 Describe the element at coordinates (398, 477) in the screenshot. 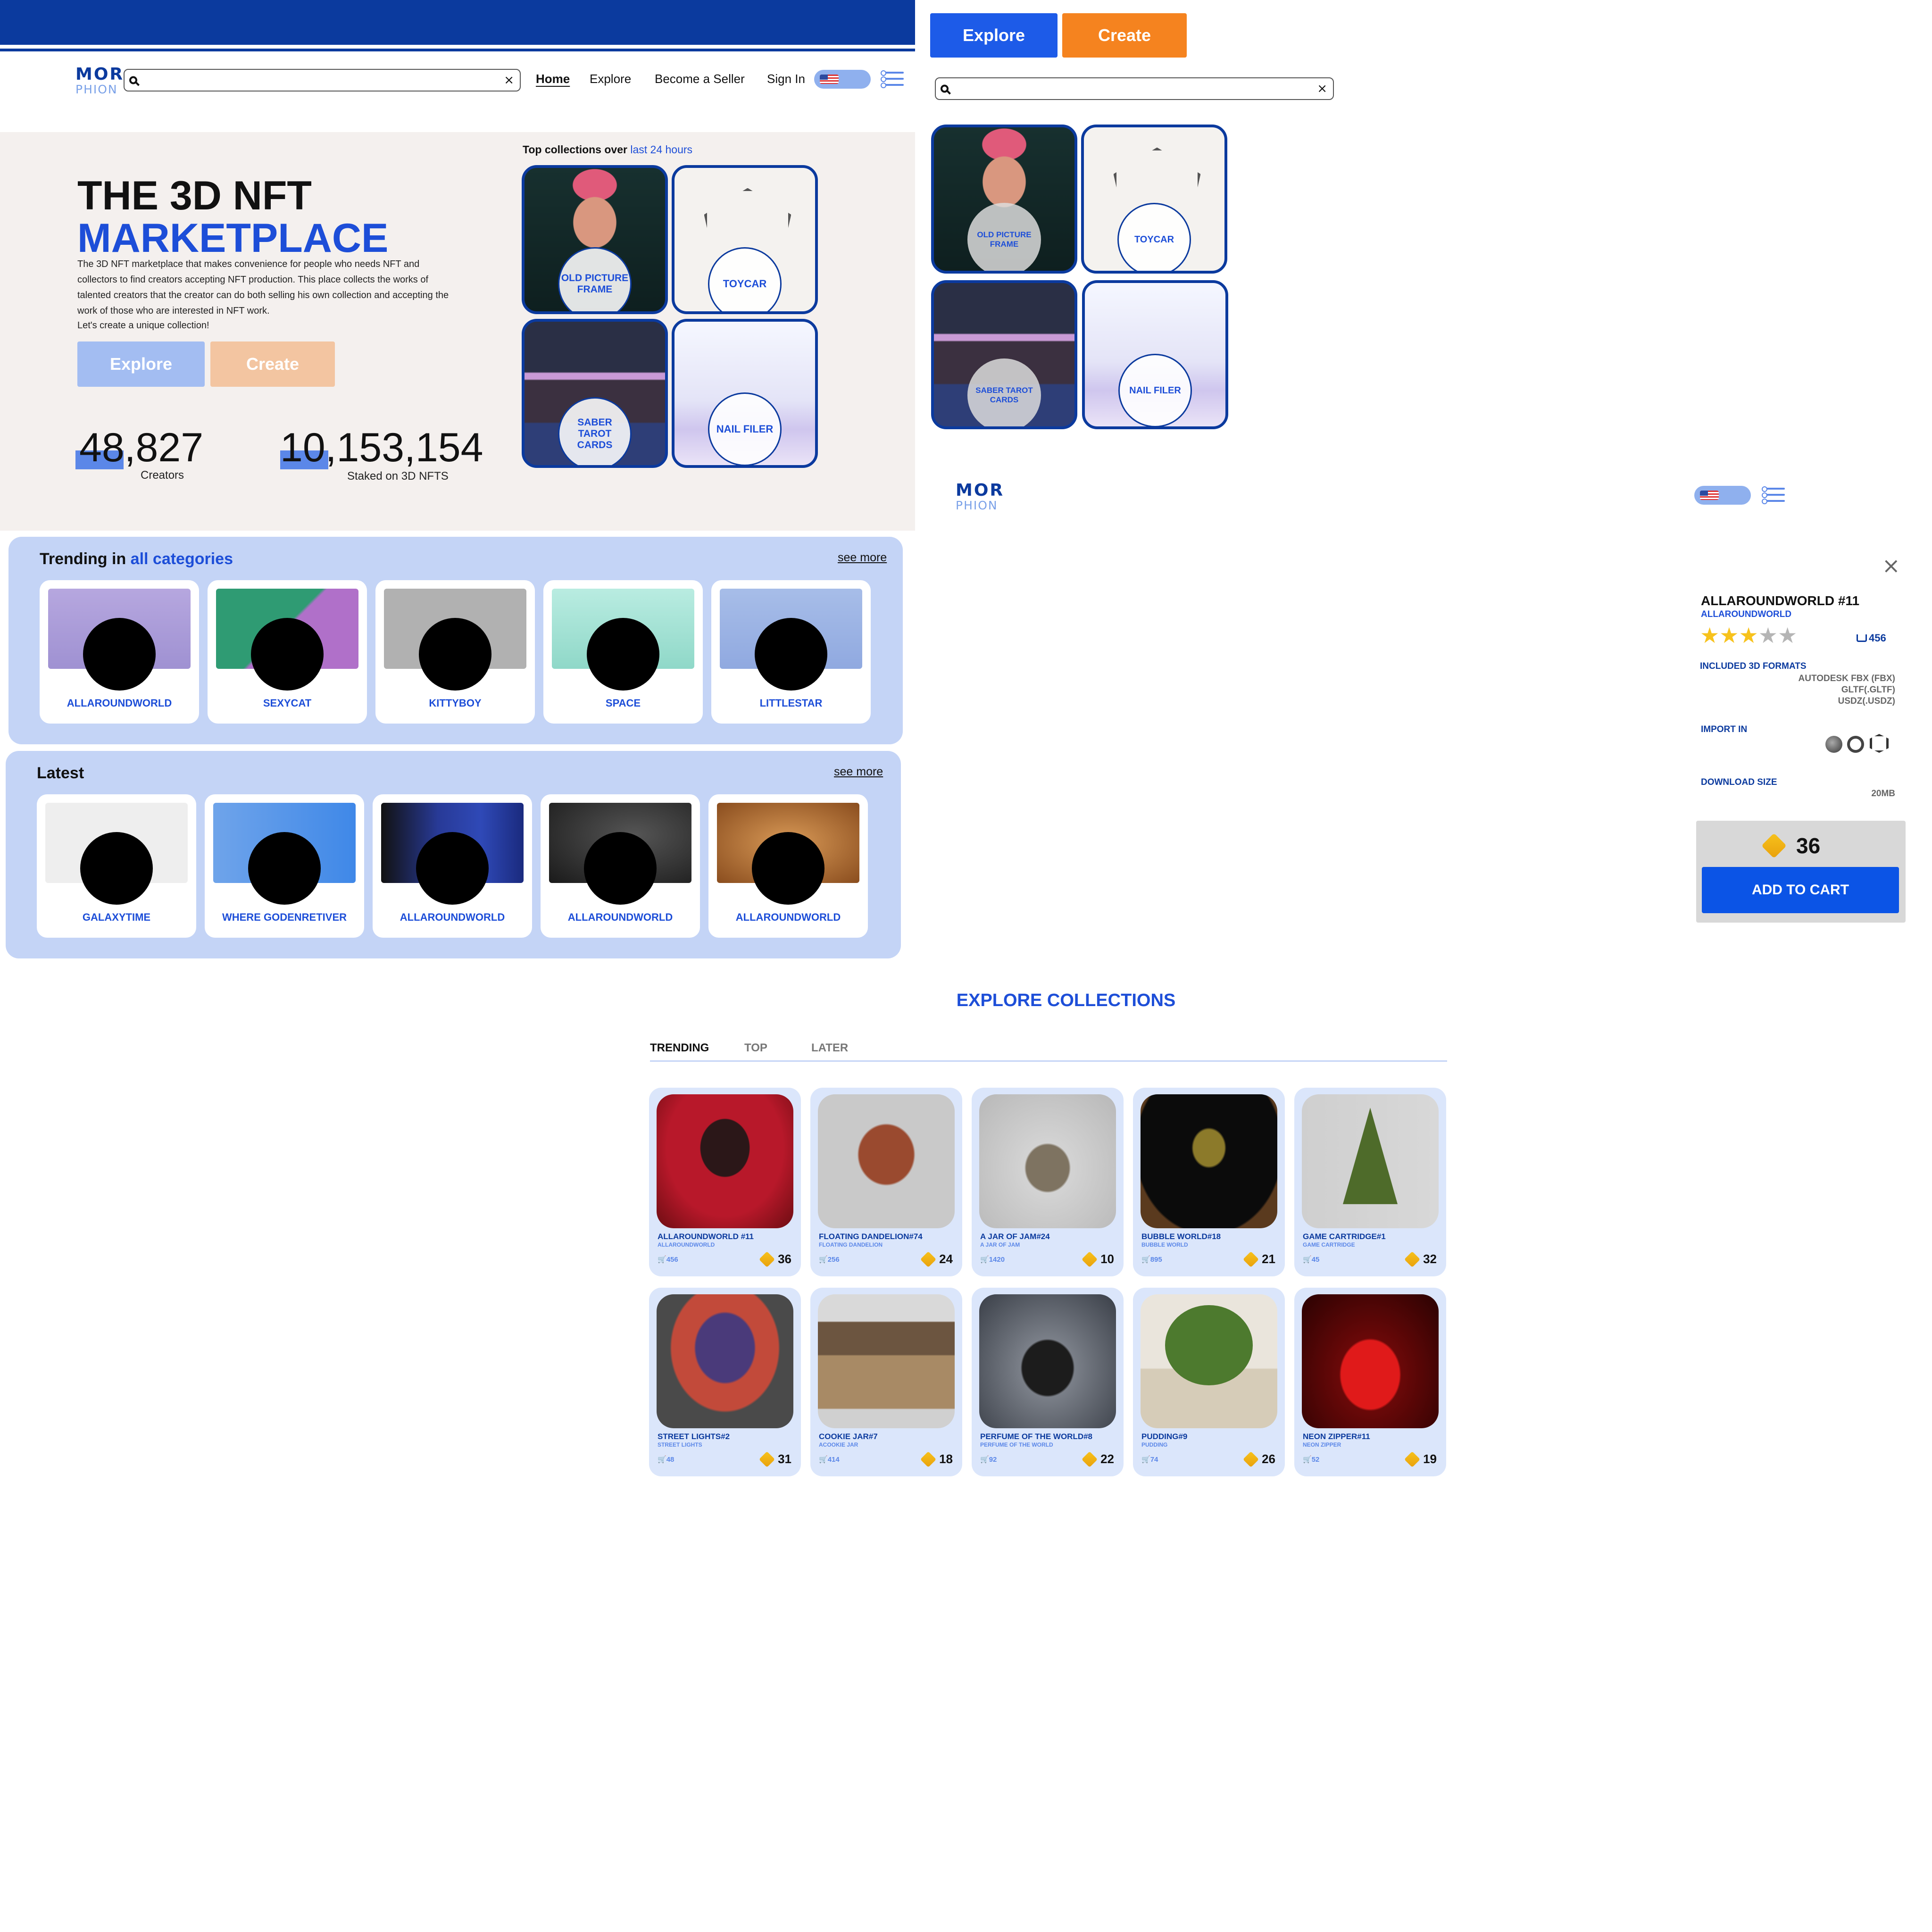

I see `stat-staked-label: Staked on 3D NFTS` at that location.